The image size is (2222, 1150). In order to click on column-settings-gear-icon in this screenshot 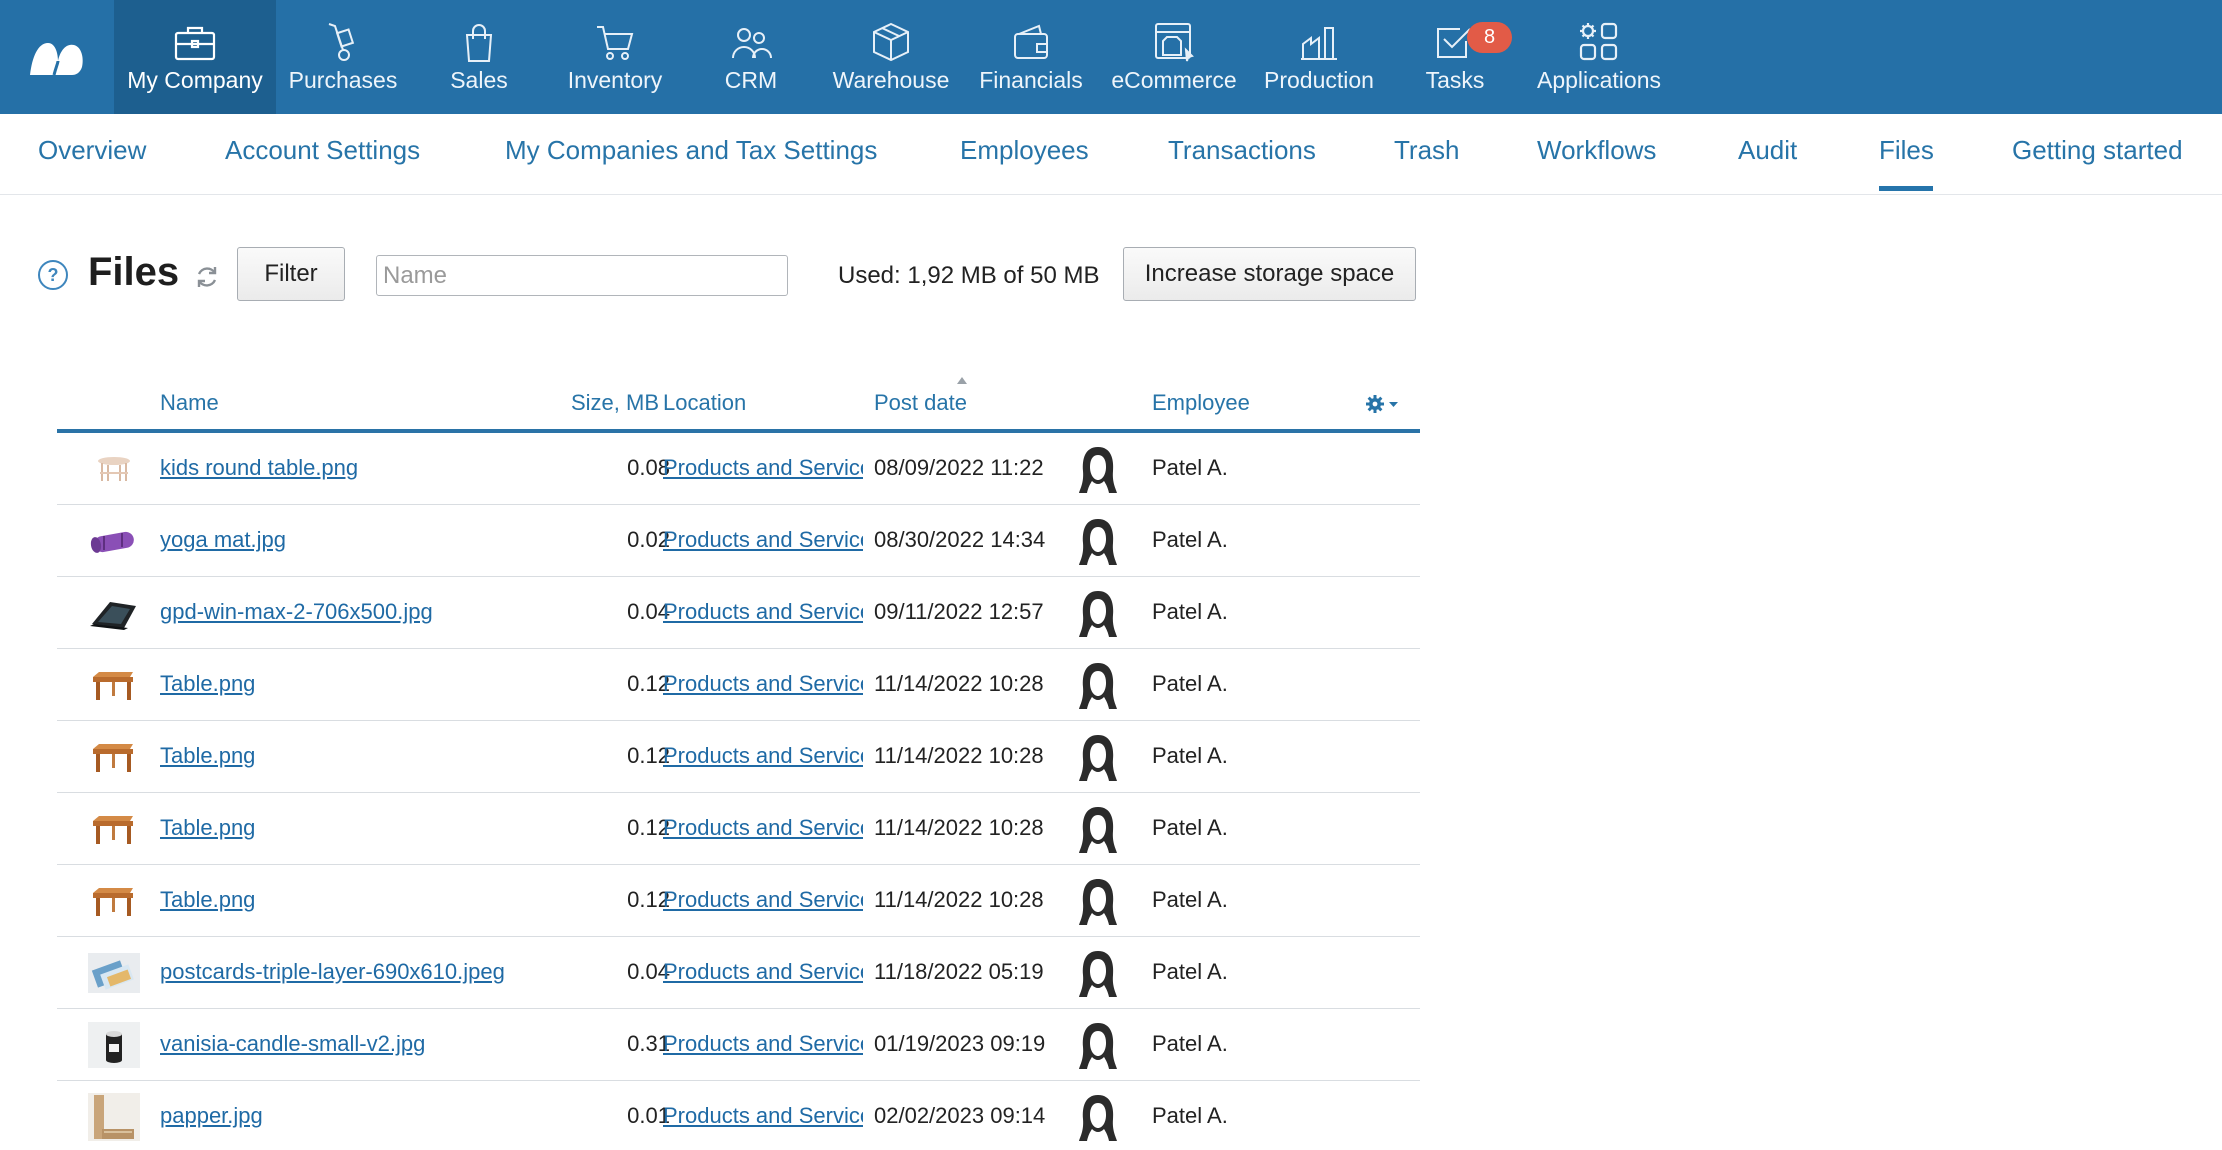, I will do `click(1384, 406)`.